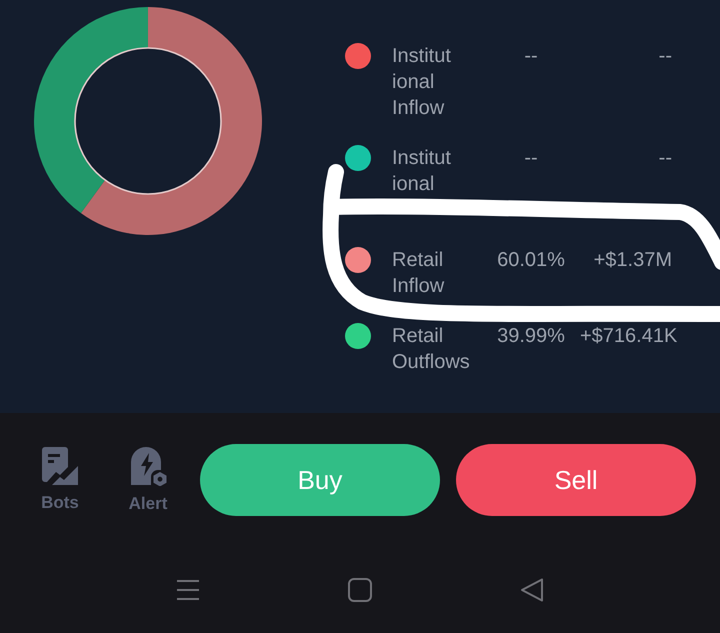 This screenshot has width=720, height=633. What do you see at coordinates (629, 336) in the screenshot?
I see `amount-value: +$716.41K` at bounding box center [629, 336].